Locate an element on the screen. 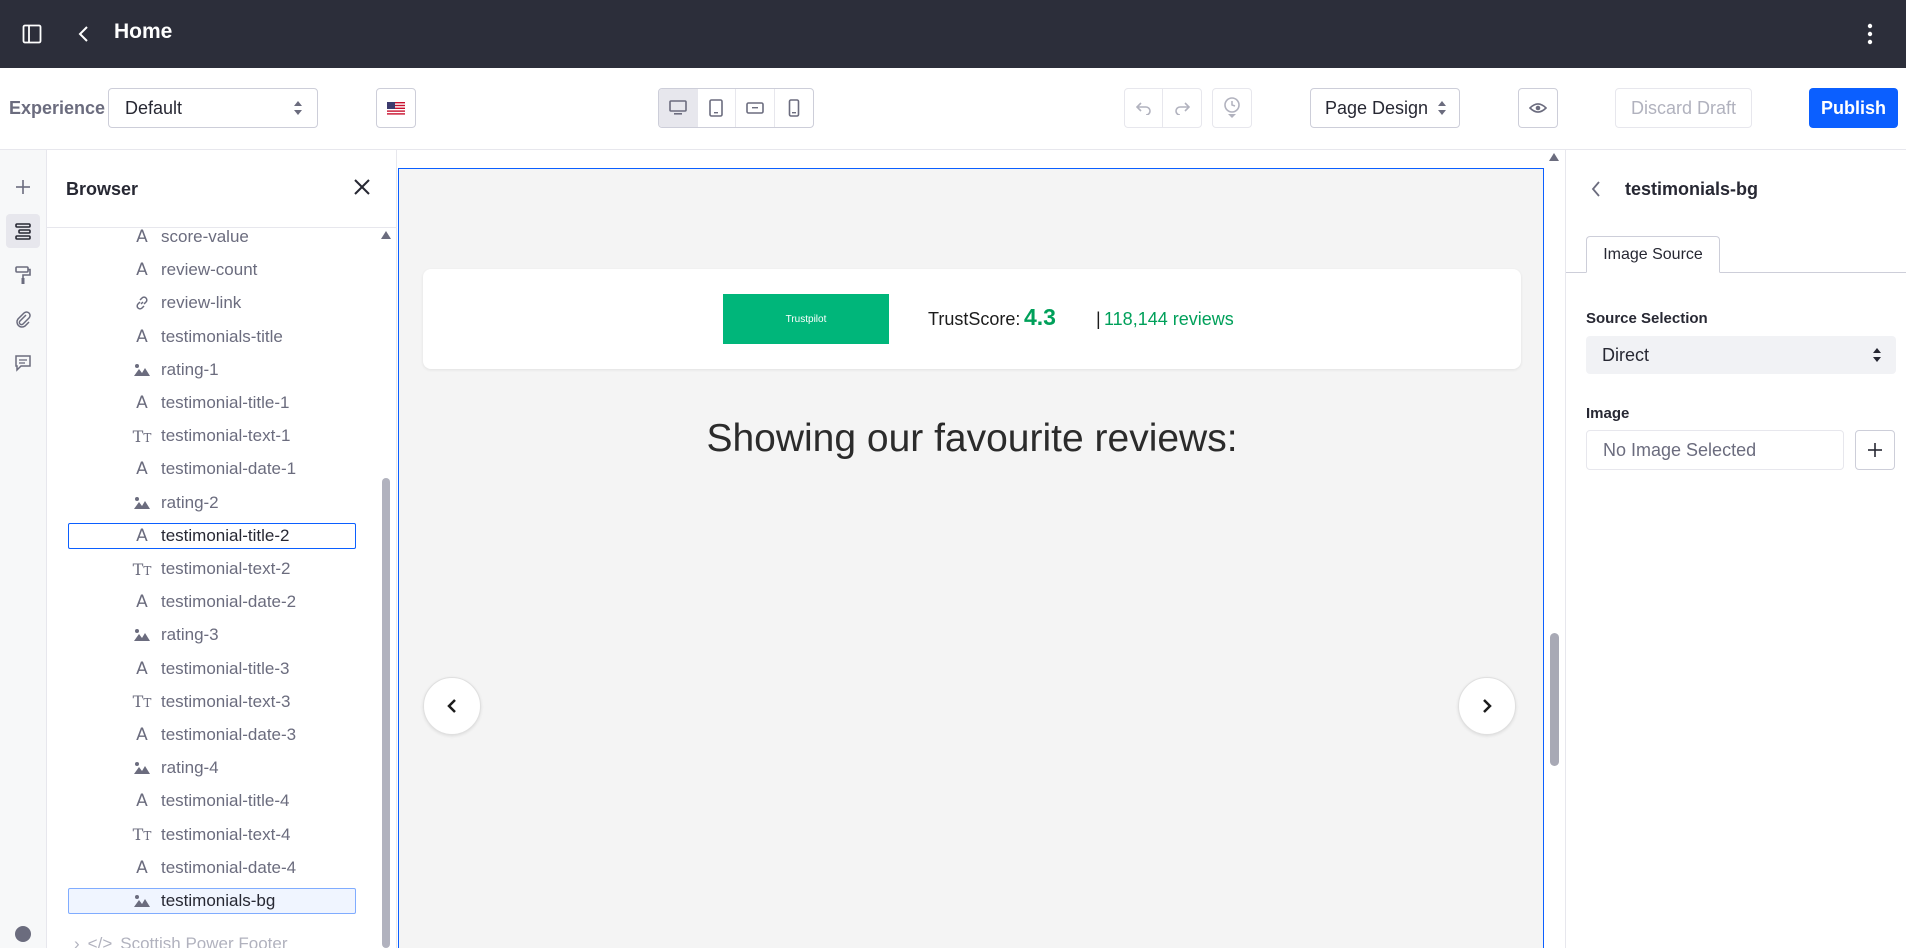  more-options-icon is located at coordinates (1870, 34).